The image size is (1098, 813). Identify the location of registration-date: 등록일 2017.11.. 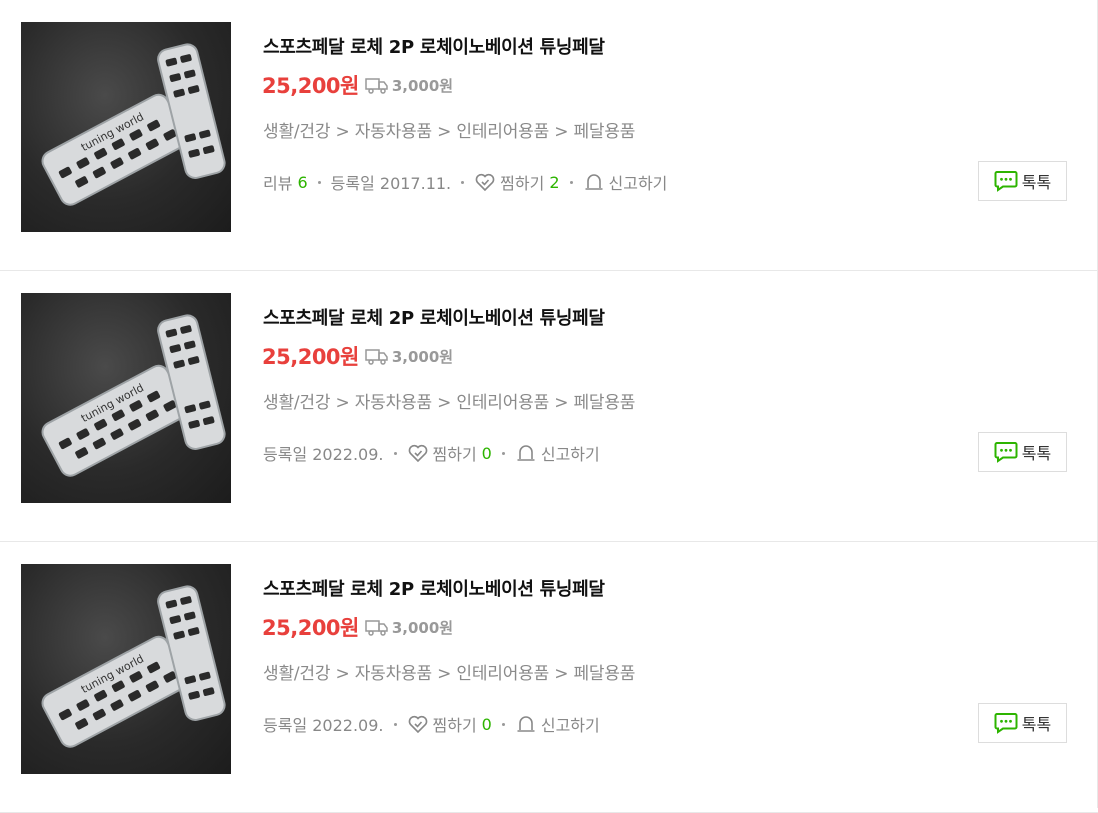
(391, 183).